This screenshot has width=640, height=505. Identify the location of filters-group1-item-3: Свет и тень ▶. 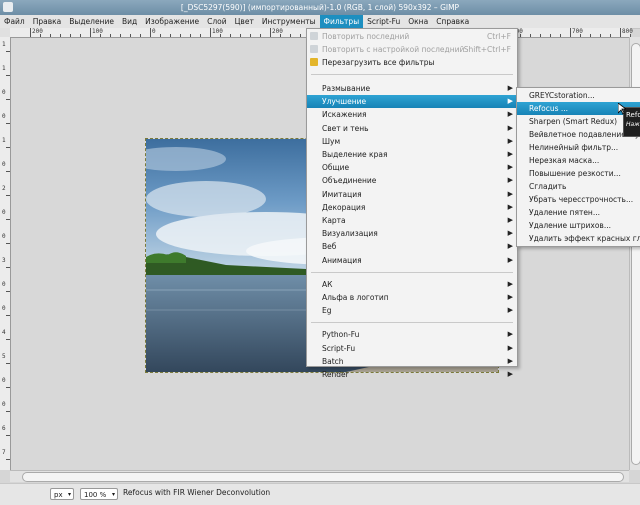
(412, 128).